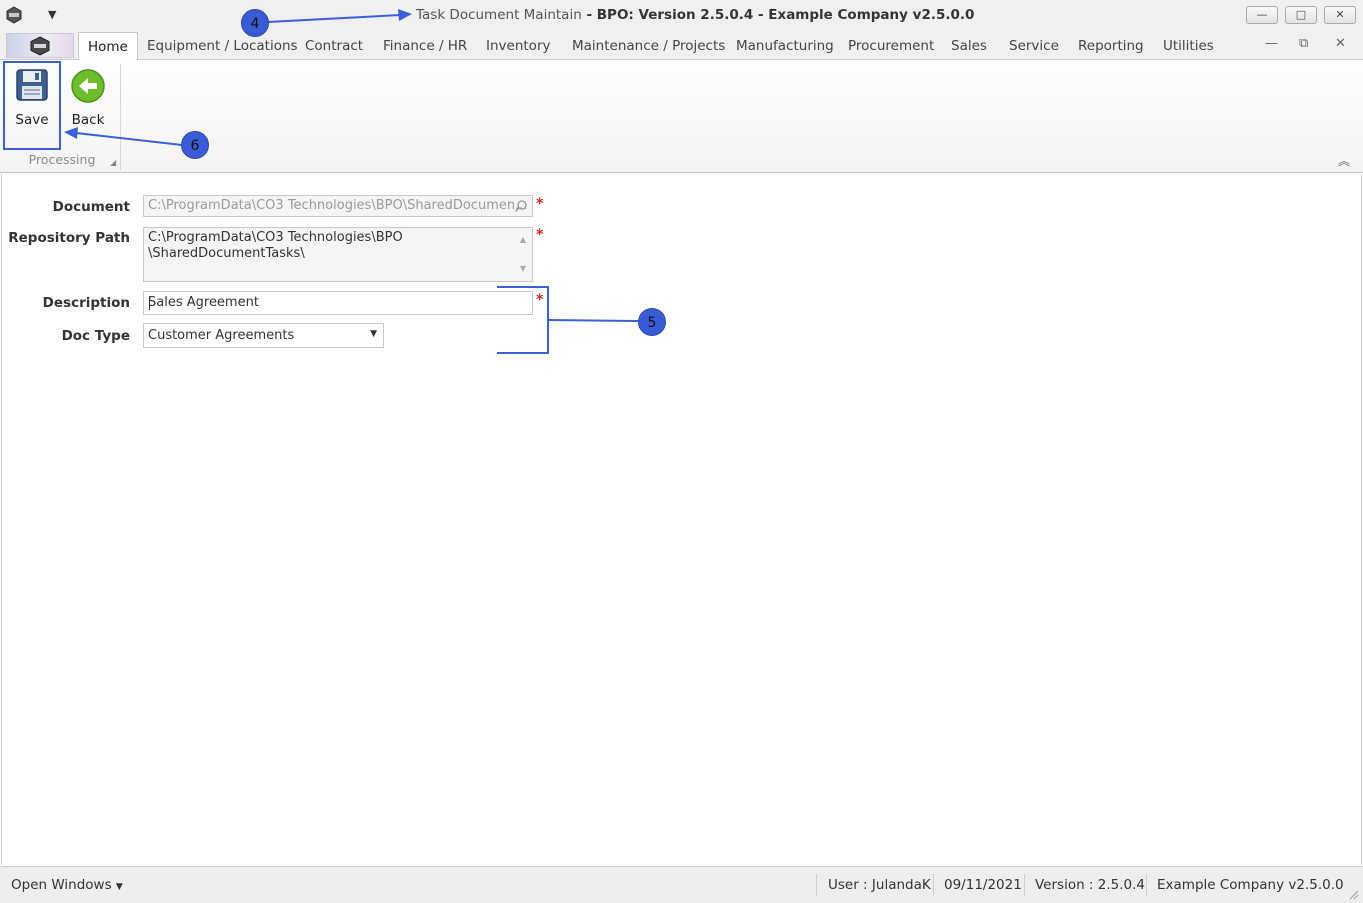 The width and height of the screenshot is (1363, 903). Describe the element at coordinates (879, 885) in the screenshot. I see `status-user: User : JulandaK` at that location.